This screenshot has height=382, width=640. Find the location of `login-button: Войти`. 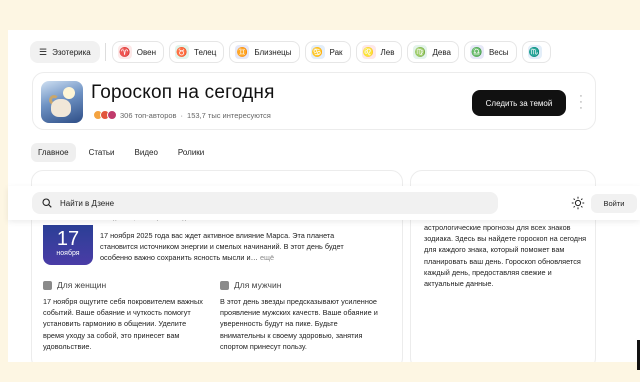

login-button: Войти is located at coordinates (614, 203).